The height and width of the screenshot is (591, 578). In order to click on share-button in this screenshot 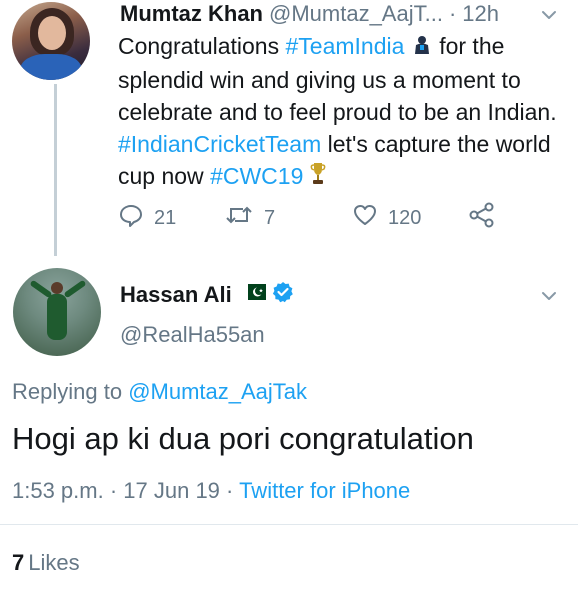, I will do `click(482, 218)`.